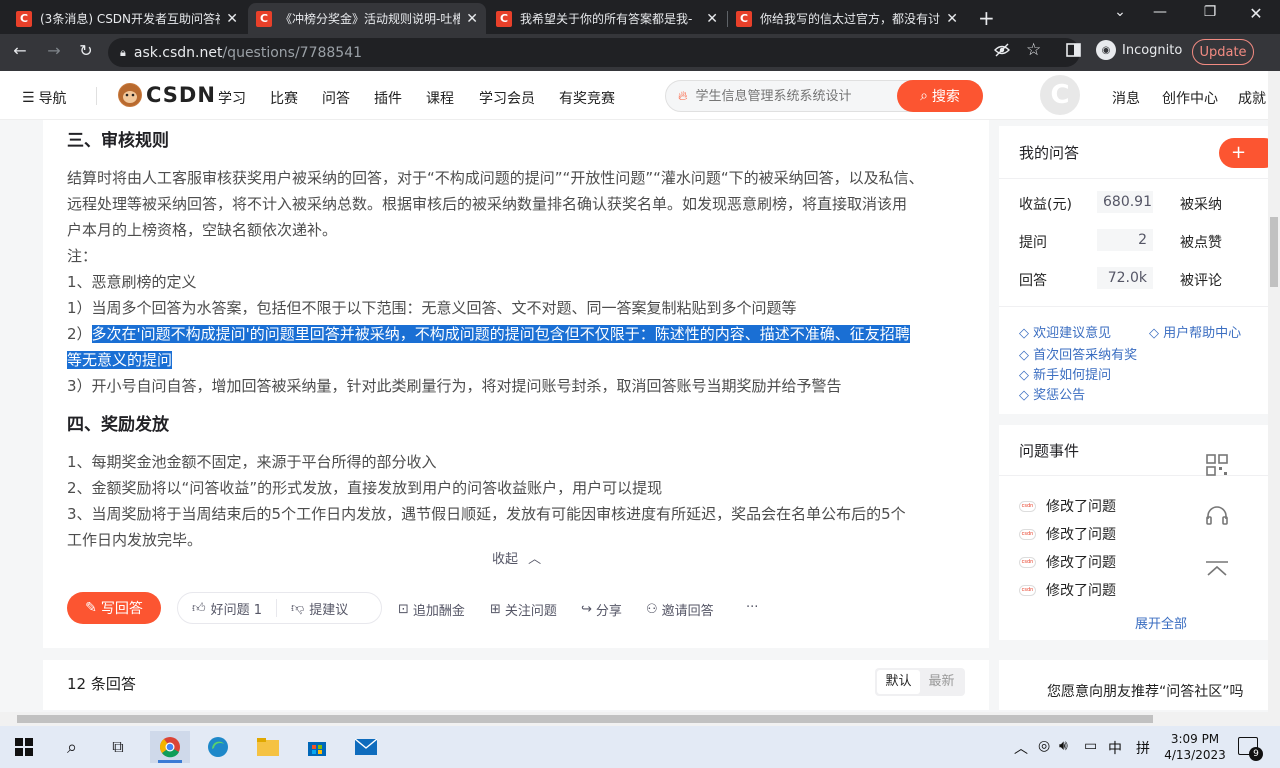  Describe the element at coordinates (1065, 373) in the screenshot. I see `link-how-to-ask: ◇ 新手如何提问` at that location.